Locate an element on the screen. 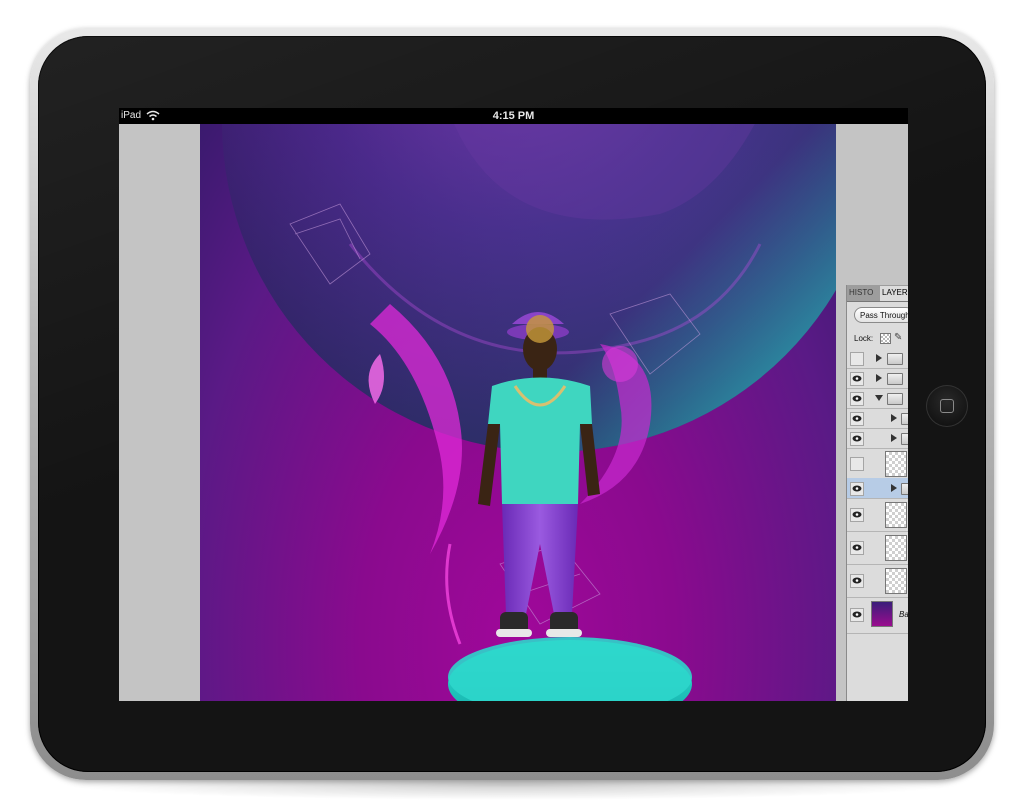 The image size is (1024, 808). clock-time: 4:15 PM is located at coordinates (513, 116).